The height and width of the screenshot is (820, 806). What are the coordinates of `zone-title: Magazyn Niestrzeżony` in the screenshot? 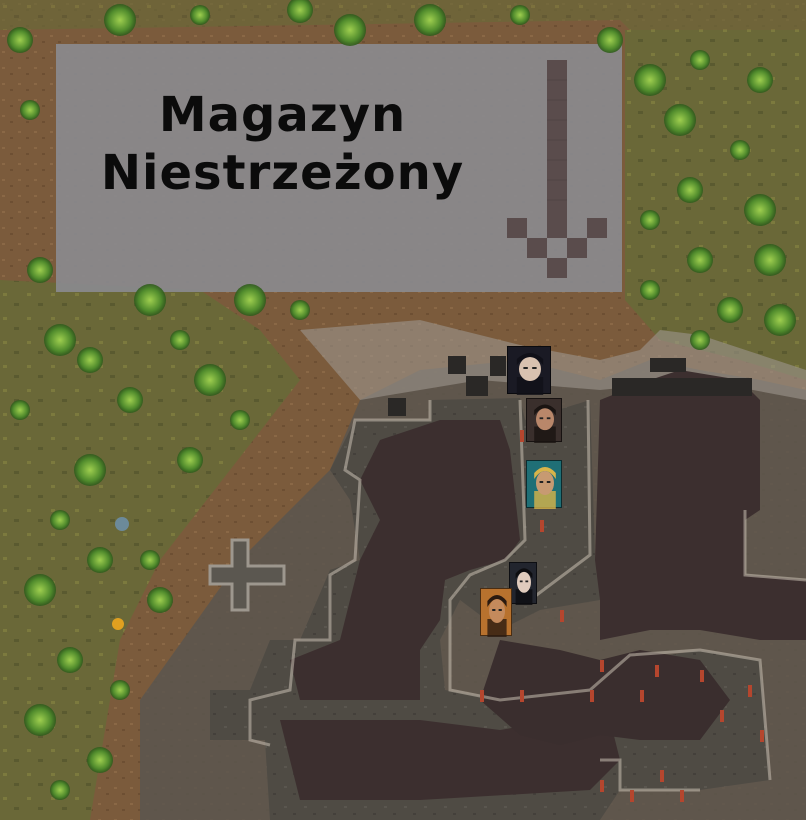 It's located at (282, 144).